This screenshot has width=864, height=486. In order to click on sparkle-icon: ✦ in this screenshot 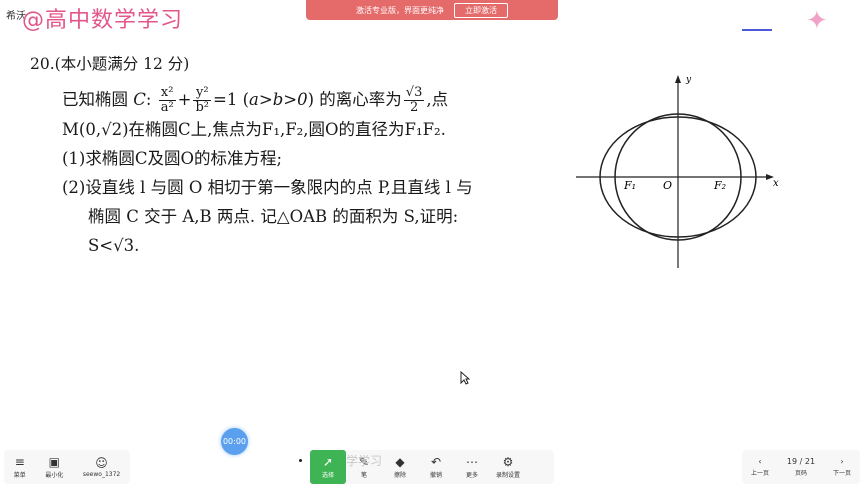, I will do `click(817, 21)`.